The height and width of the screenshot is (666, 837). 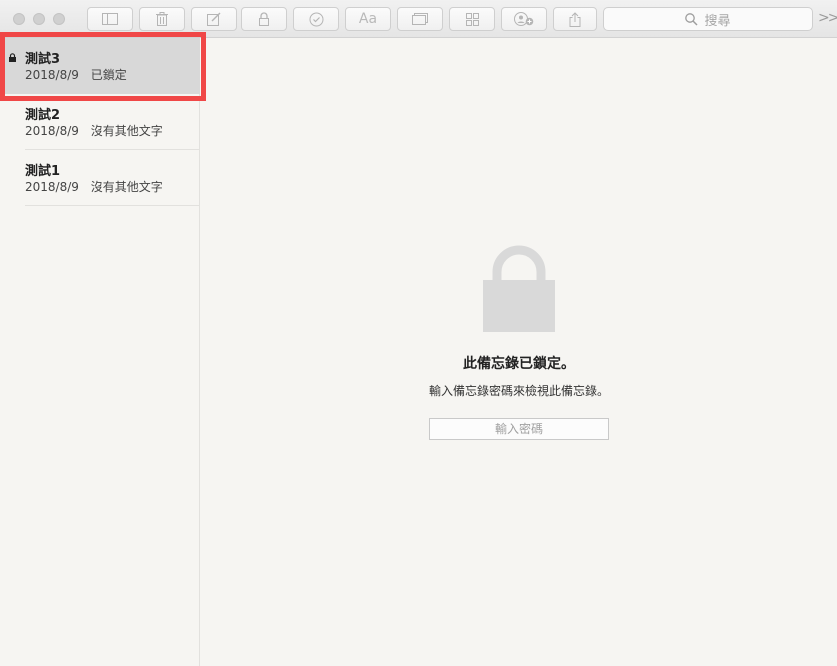 I want to click on compose-icon, so click(x=214, y=19).